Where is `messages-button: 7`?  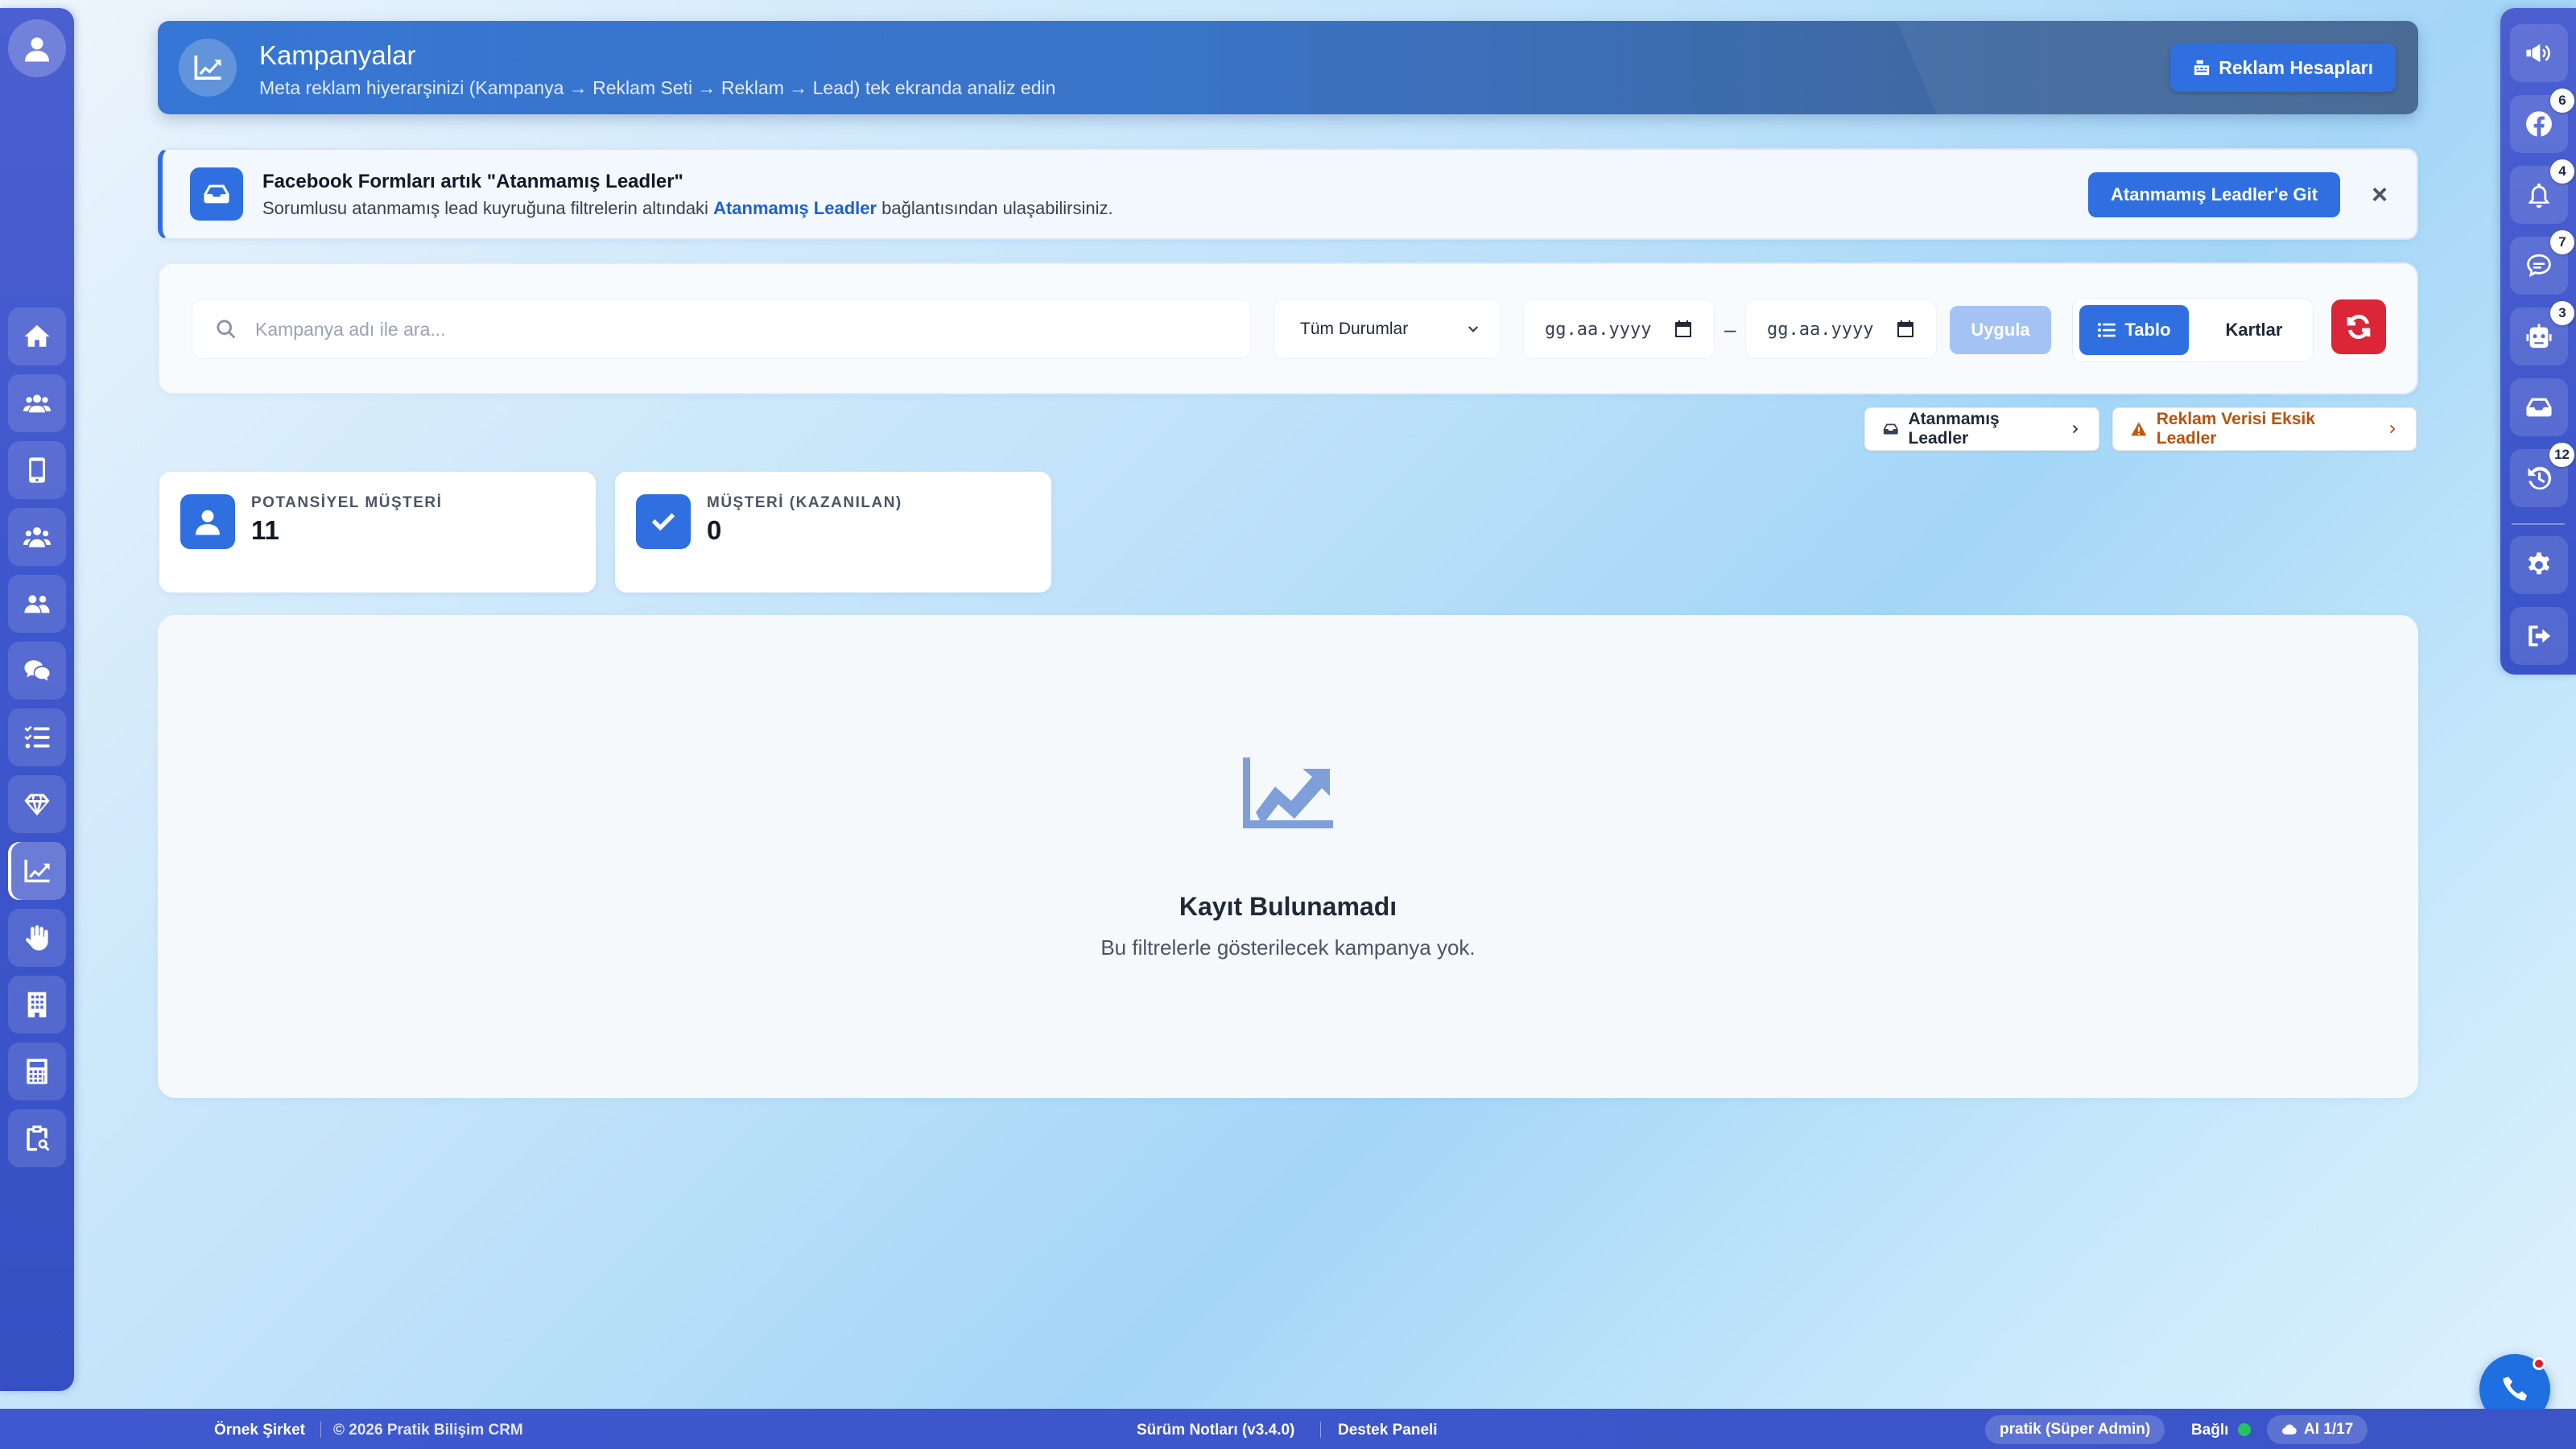 messages-button: 7 is located at coordinates (2542, 262).